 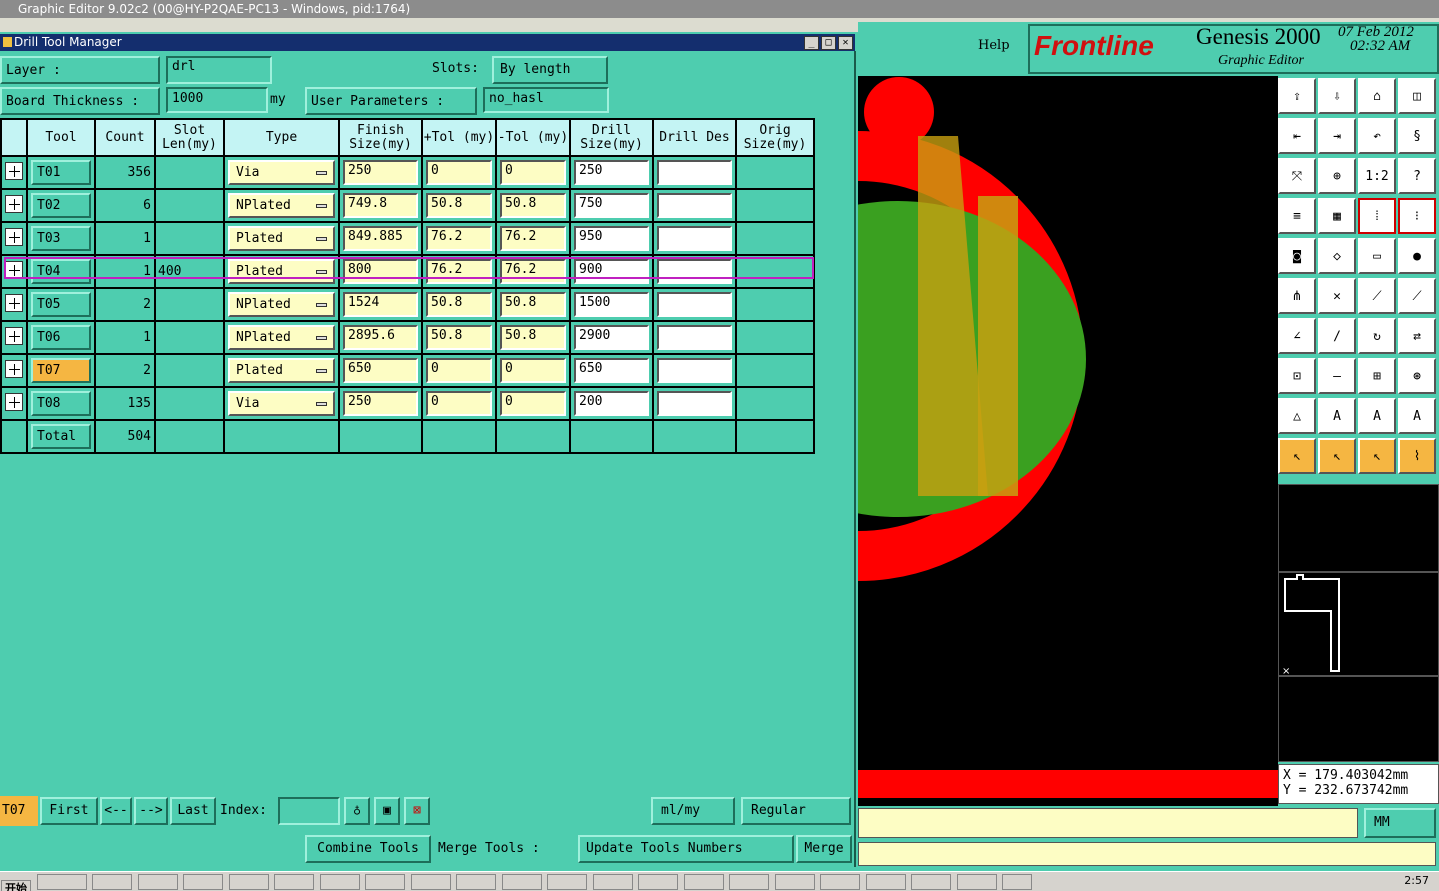 What do you see at coordinates (219, 70) in the screenshot?
I see `layer-field: drl` at bounding box center [219, 70].